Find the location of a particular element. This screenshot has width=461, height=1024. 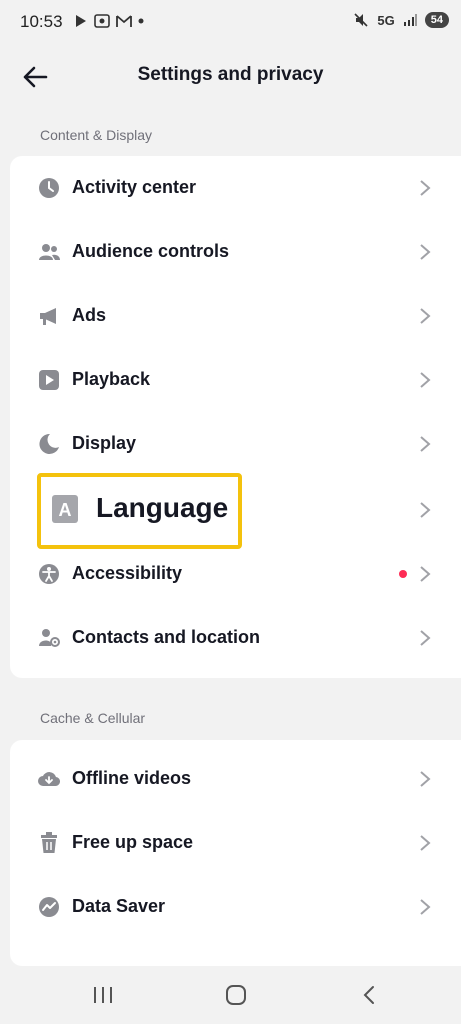

settings-item-label: Activity center is located at coordinates (134, 187).